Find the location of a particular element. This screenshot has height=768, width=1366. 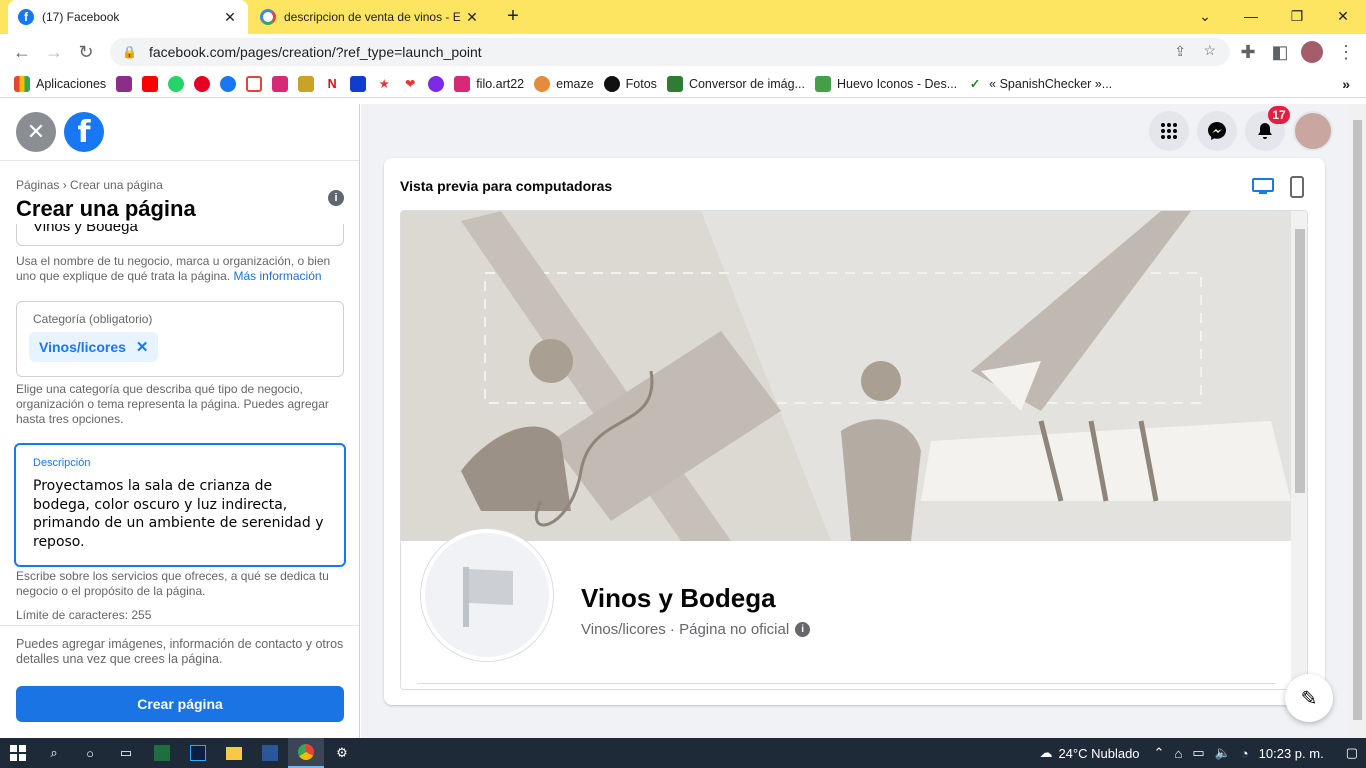

disney-icon is located at coordinates (358, 83).